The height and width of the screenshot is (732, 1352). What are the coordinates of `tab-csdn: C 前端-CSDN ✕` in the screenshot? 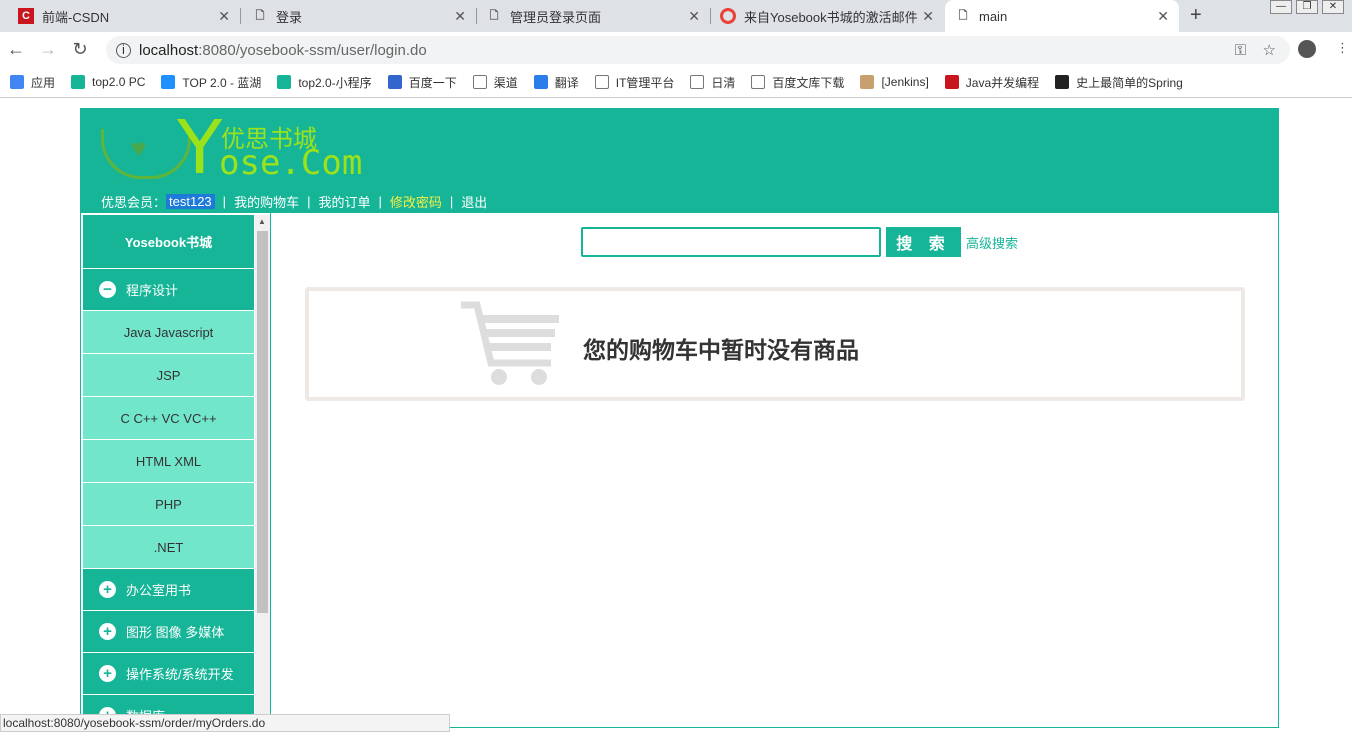 It's located at (124, 16).